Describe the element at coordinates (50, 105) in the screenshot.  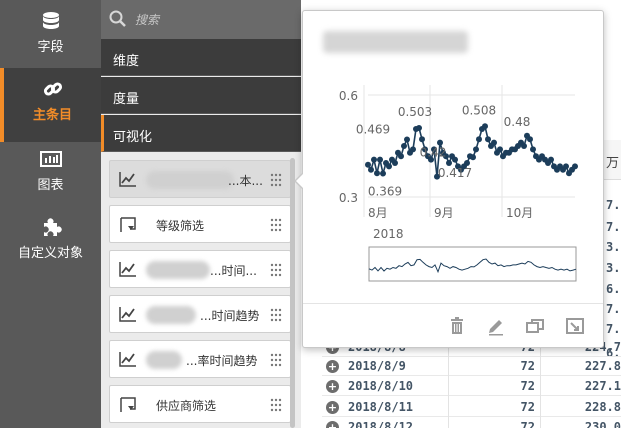
I see `rail-item-master-items: 主条目` at that location.